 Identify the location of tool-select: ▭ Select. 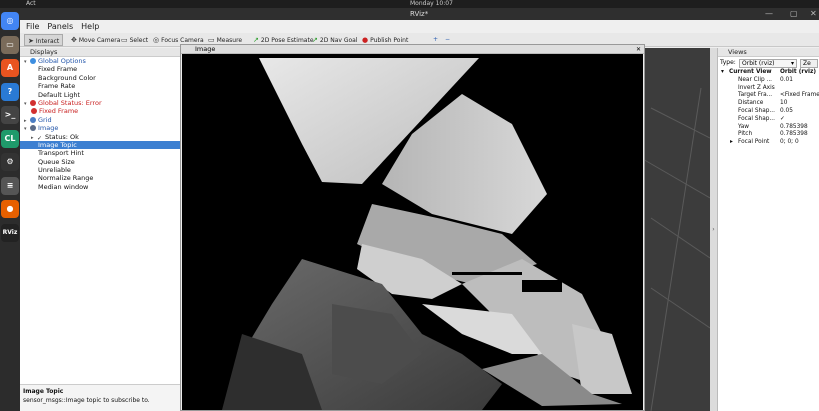
(134, 40).